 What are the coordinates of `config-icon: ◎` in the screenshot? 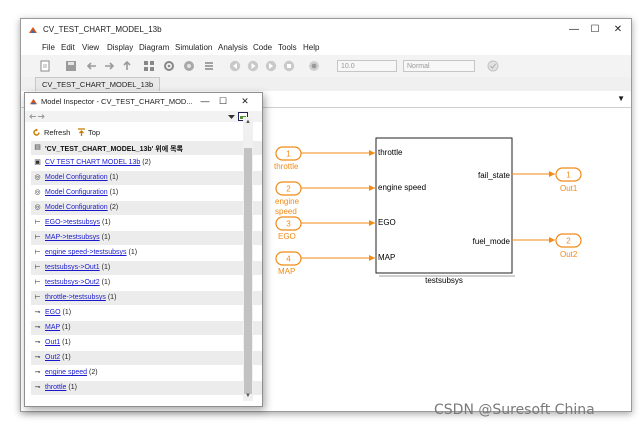 It's located at (37, 177).